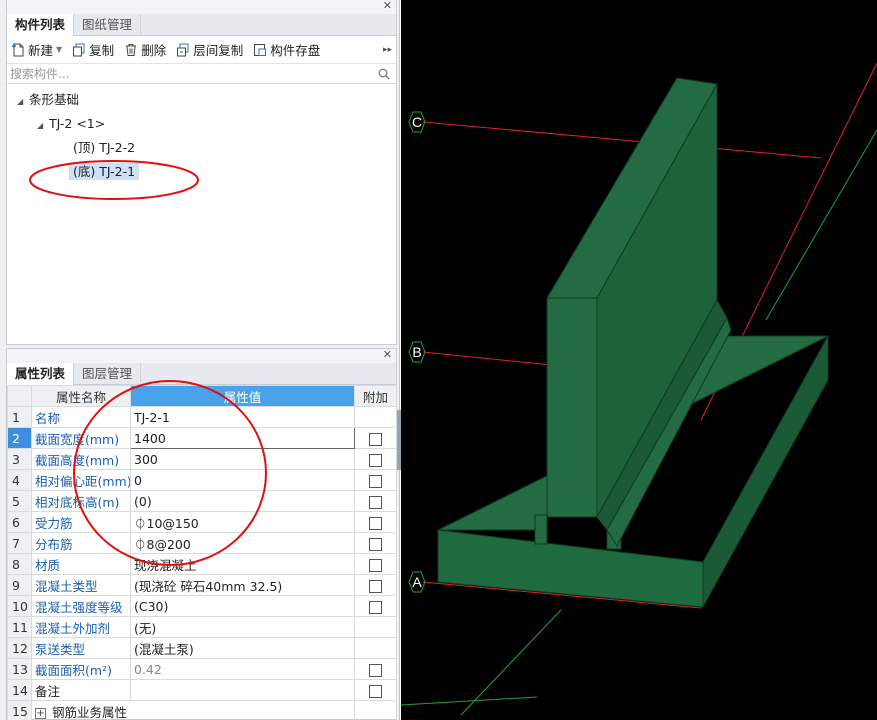 Image resolution: width=877 pixels, height=720 pixels. What do you see at coordinates (104, 147) in the screenshot?
I see `tree-node-label: (顶) TJ-2-2` at bounding box center [104, 147].